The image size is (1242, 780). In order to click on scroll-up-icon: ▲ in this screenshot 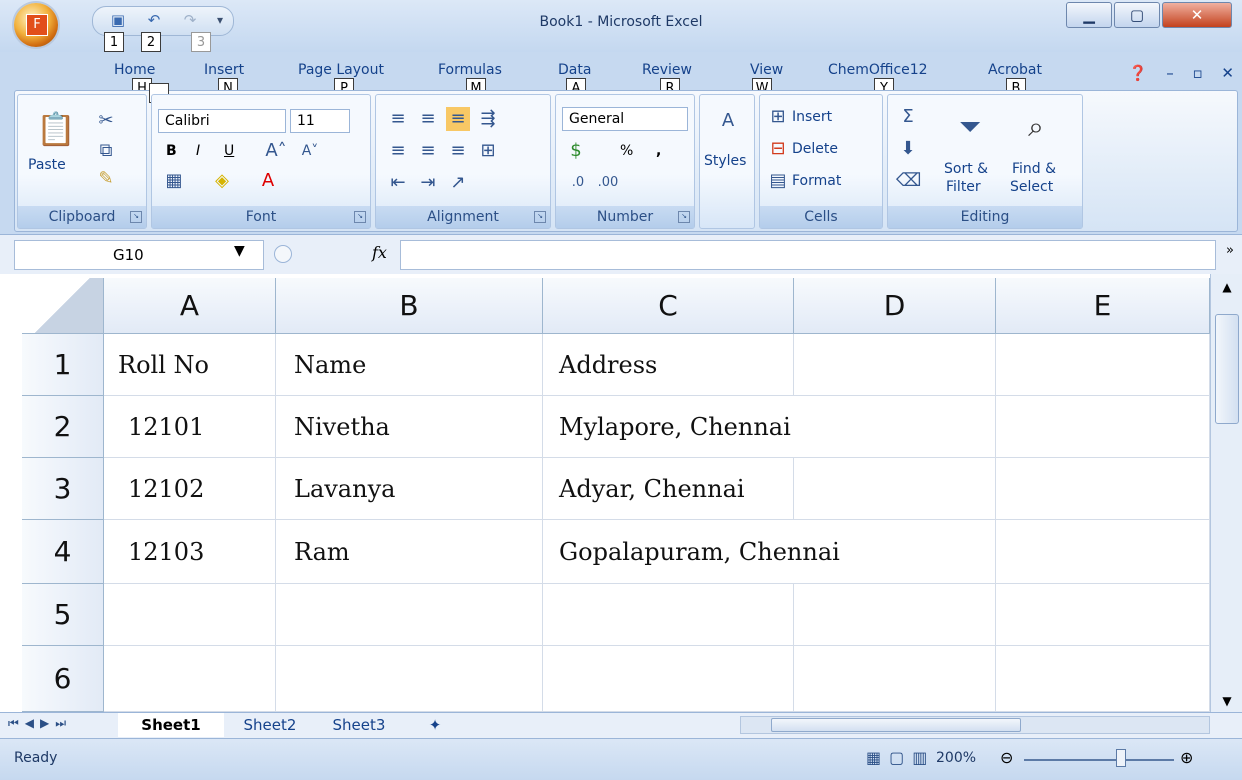, I will do `click(1227, 287)`.